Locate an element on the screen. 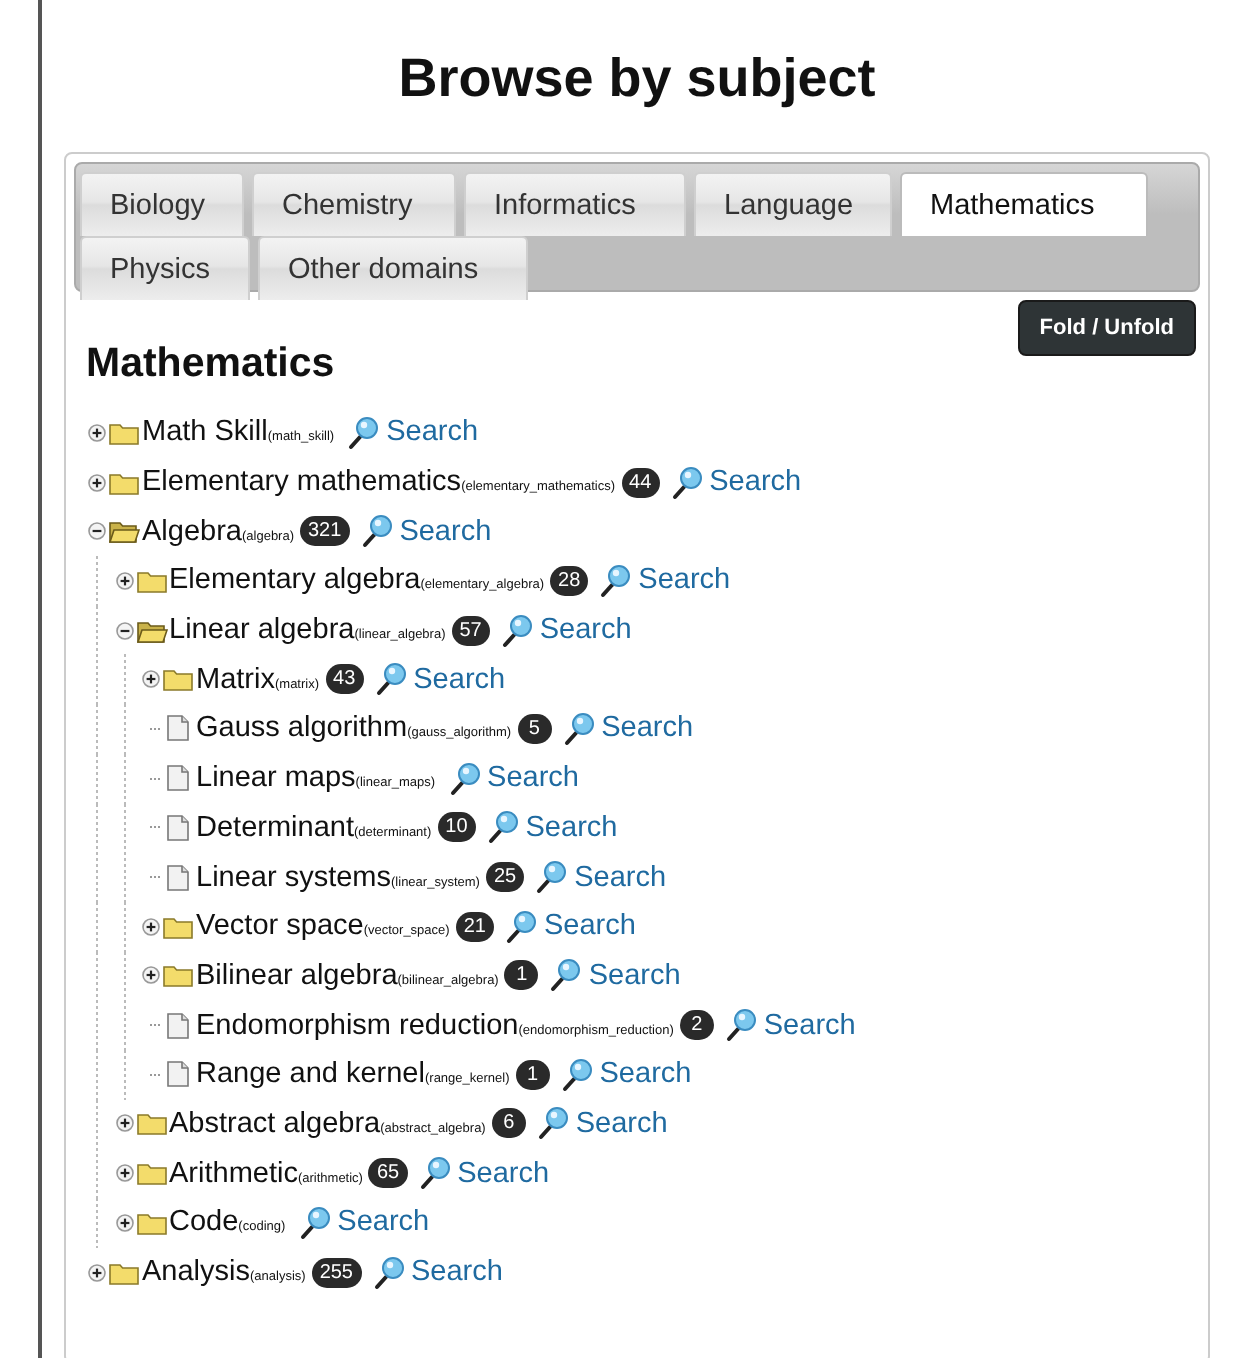  tab: Chemistry is located at coordinates (354, 204).